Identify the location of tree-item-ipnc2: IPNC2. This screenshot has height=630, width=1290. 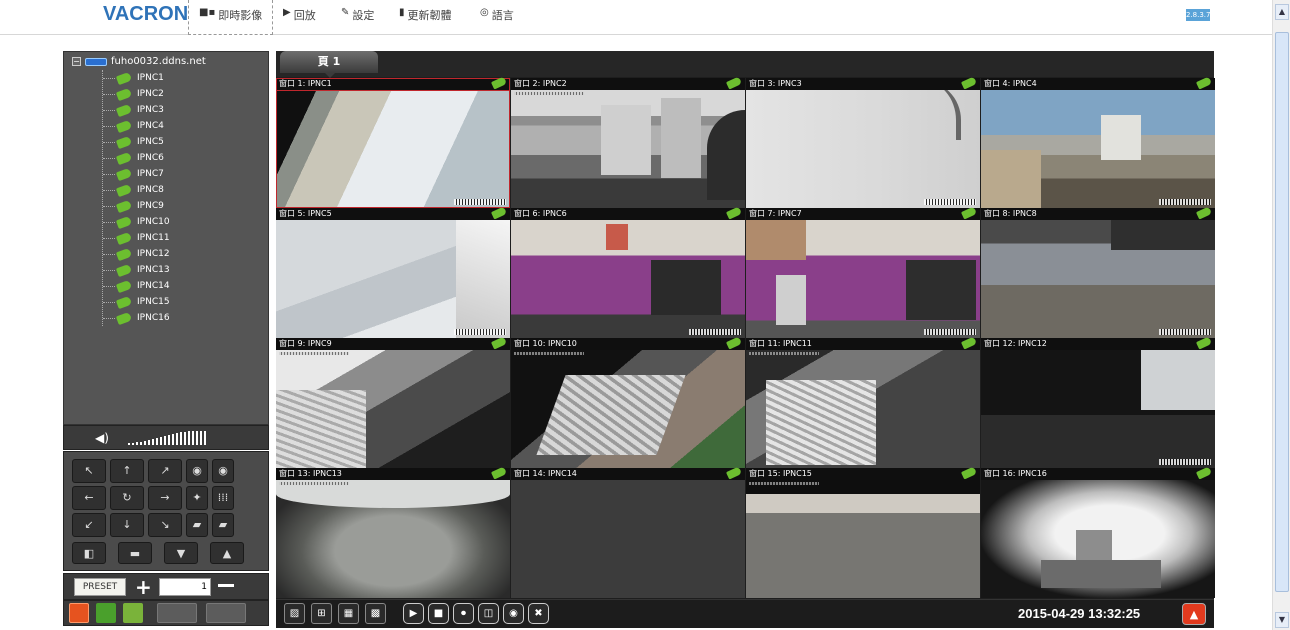
(136, 94).